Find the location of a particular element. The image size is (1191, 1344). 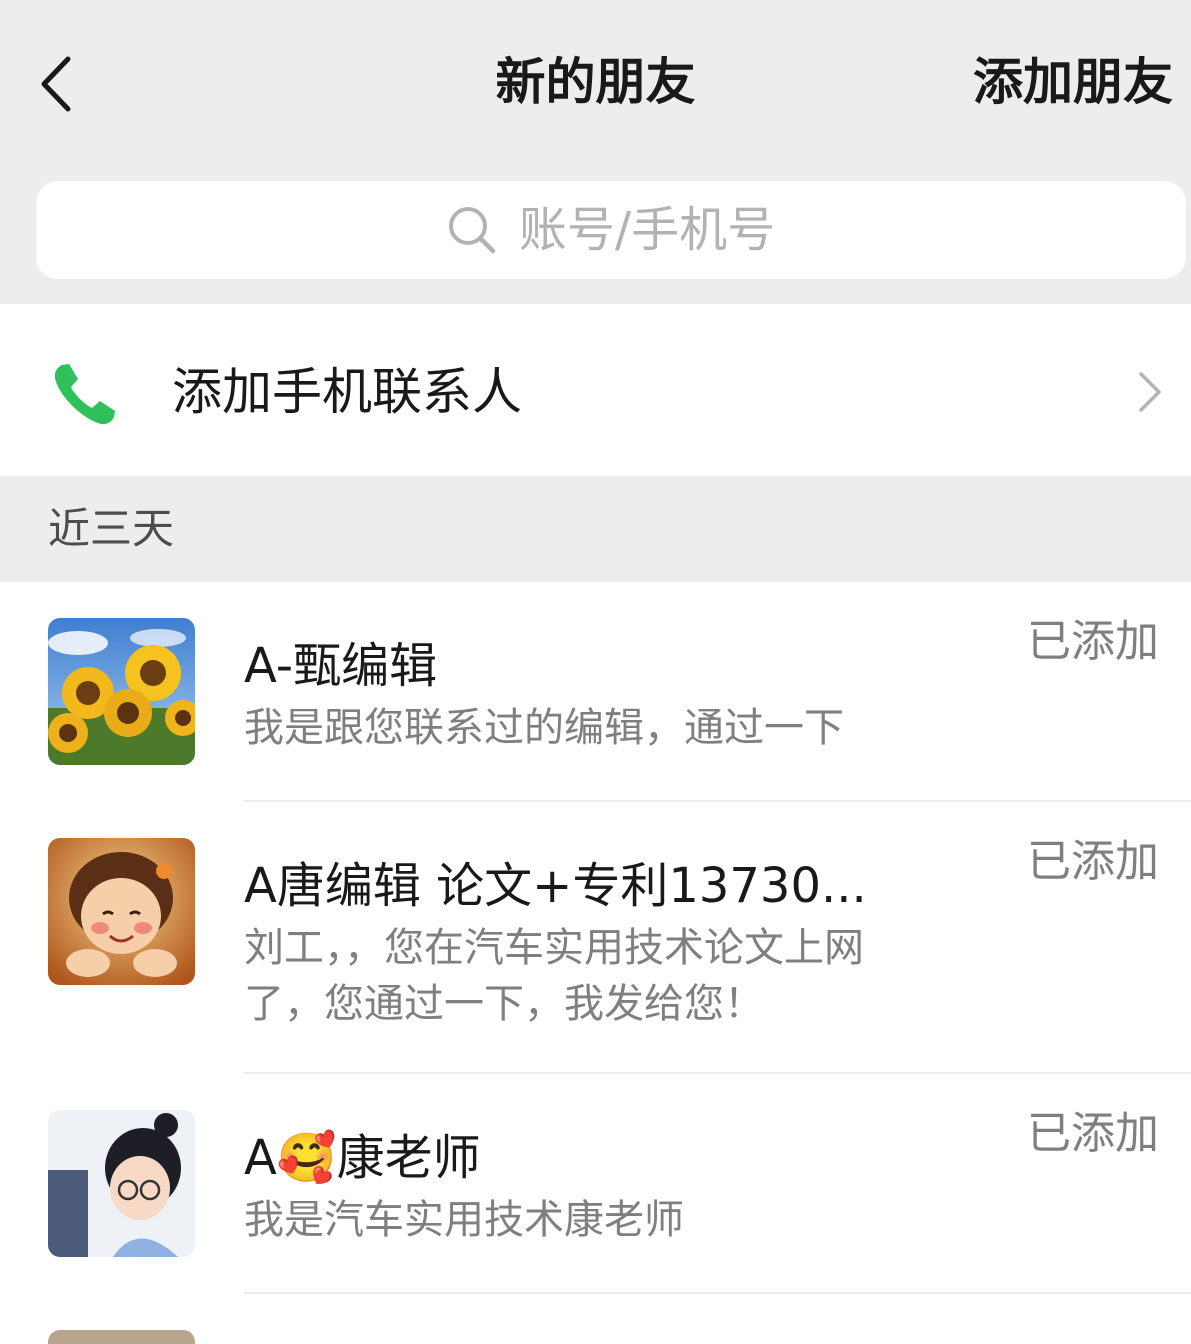

friend-message: 我是汽车实用技术康老师 is located at coordinates (464, 1220).